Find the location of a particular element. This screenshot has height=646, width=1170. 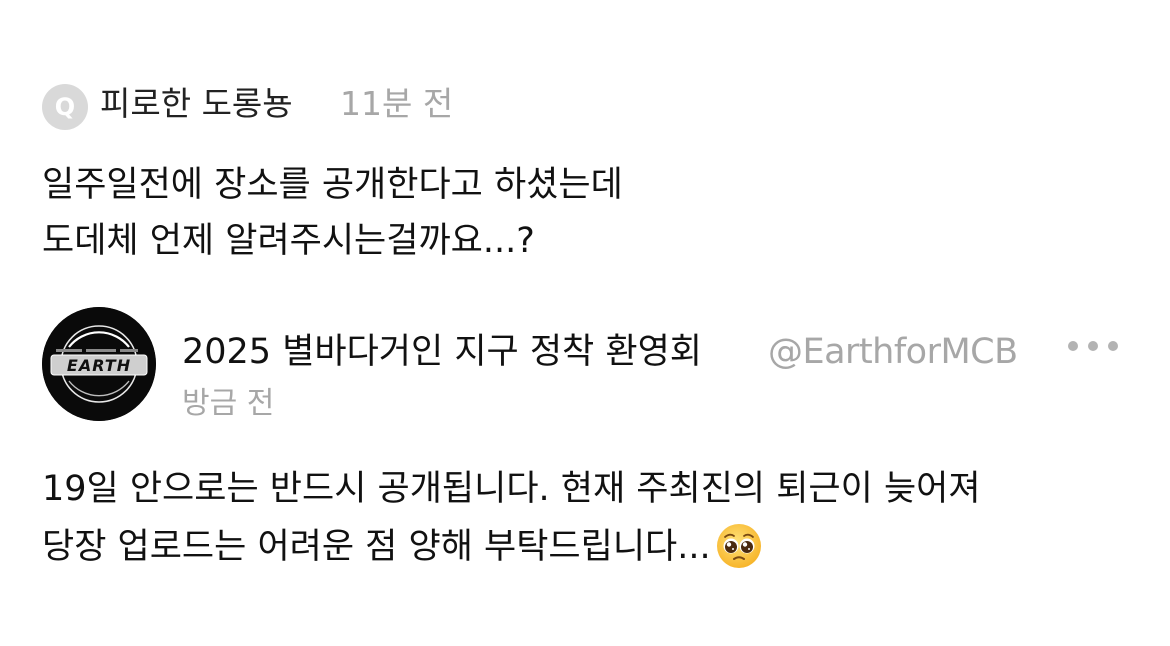

pleading-face-emoji-icon is located at coordinates (739, 555).